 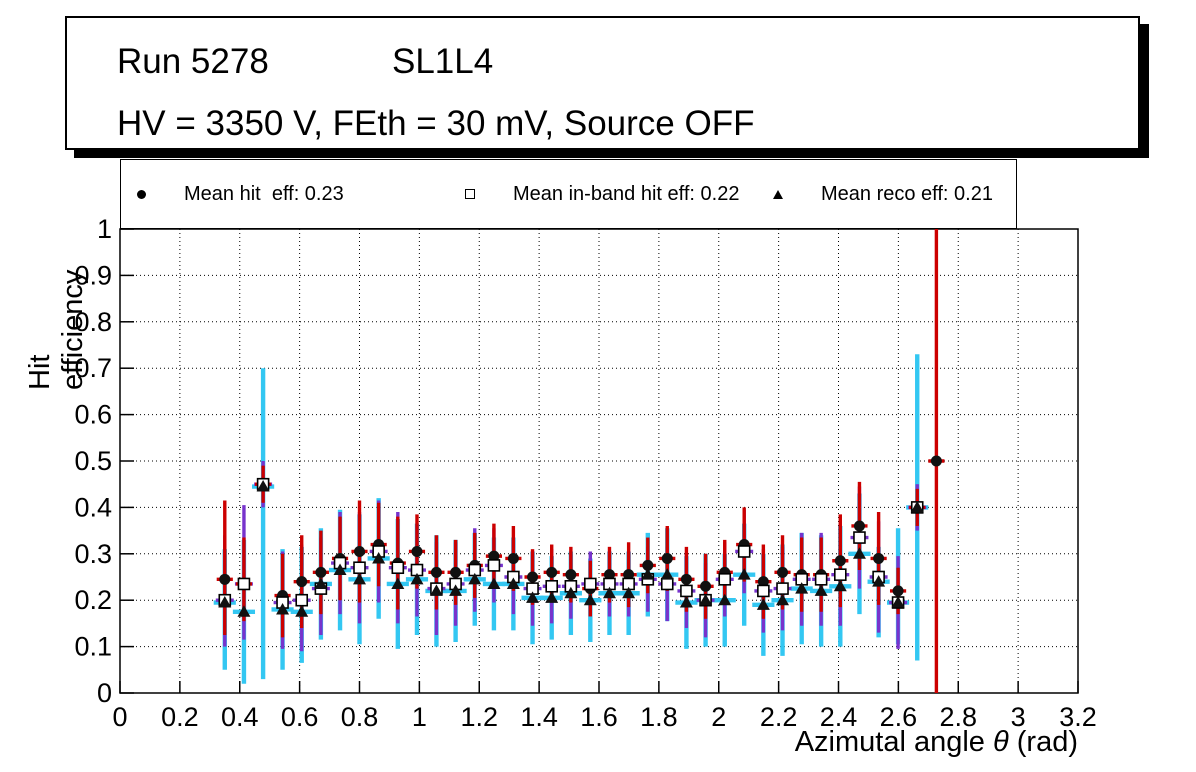 I want to click on theta-symbol: θ, so click(x=1000, y=742).